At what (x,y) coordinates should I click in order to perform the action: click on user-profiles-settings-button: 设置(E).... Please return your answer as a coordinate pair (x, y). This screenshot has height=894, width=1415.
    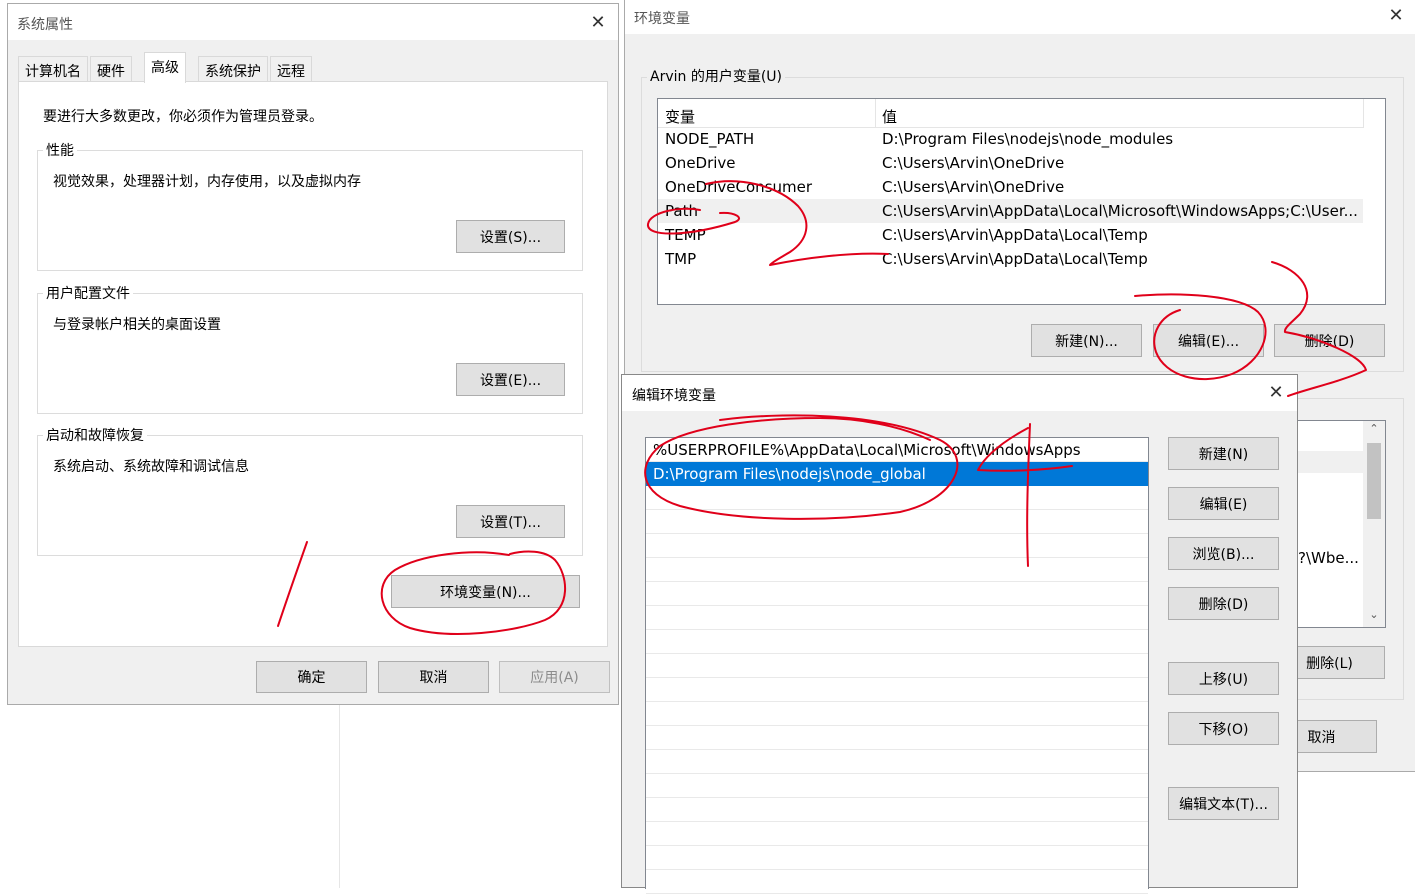
    Looking at the image, I should click on (510, 379).